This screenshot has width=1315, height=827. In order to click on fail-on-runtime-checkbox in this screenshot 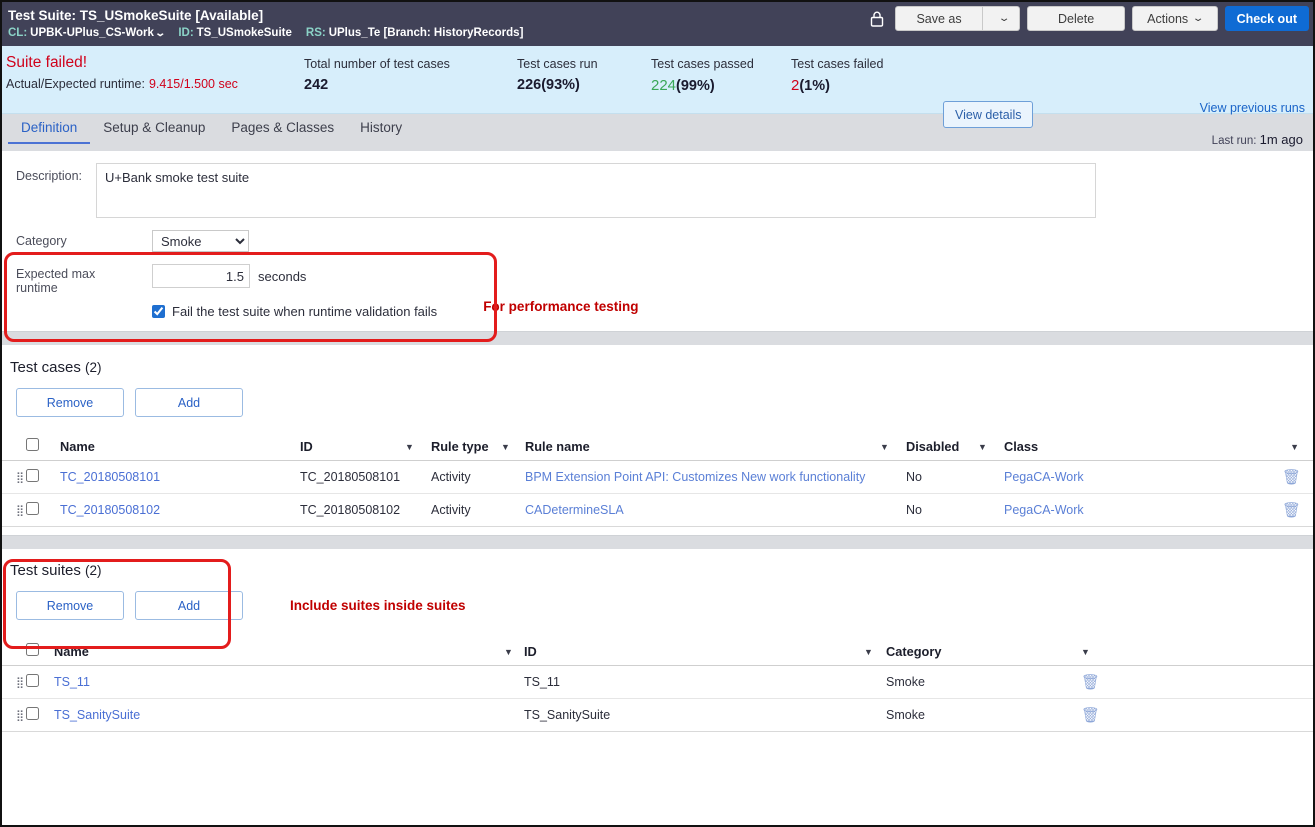, I will do `click(158, 311)`.